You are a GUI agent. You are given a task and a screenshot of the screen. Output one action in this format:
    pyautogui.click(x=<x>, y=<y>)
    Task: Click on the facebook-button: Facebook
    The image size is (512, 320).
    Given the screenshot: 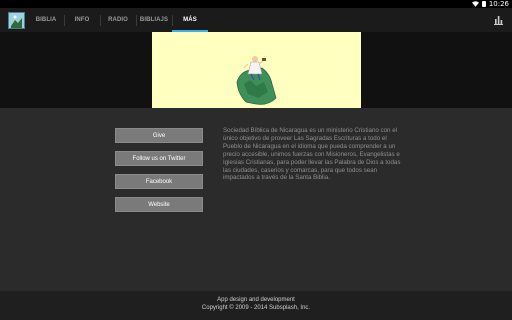 What is the action you would take?
    pyautogui.click(x=159, y=181)
    